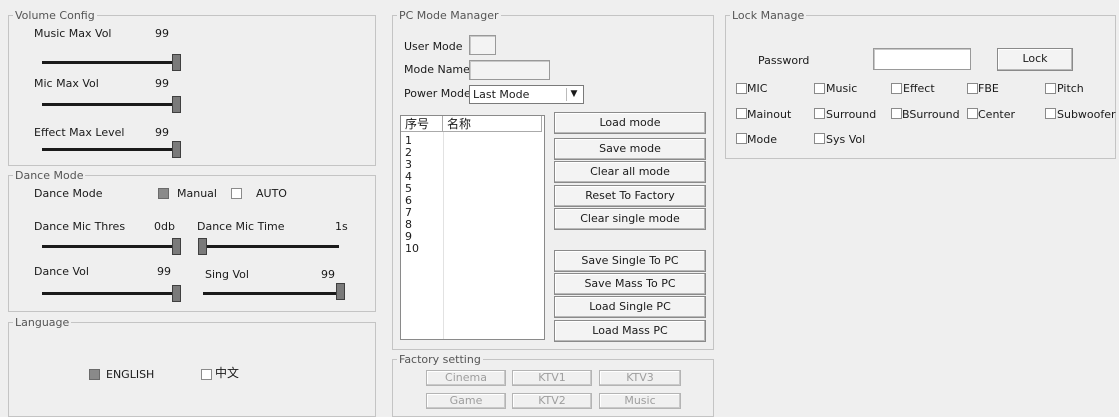 The height and width of the screenshot is (417, 1119). What do you see at coordinates (630, 123) in the screenshot?
I see `load-mode-button: Load mode` at bounding box center [630, 123].